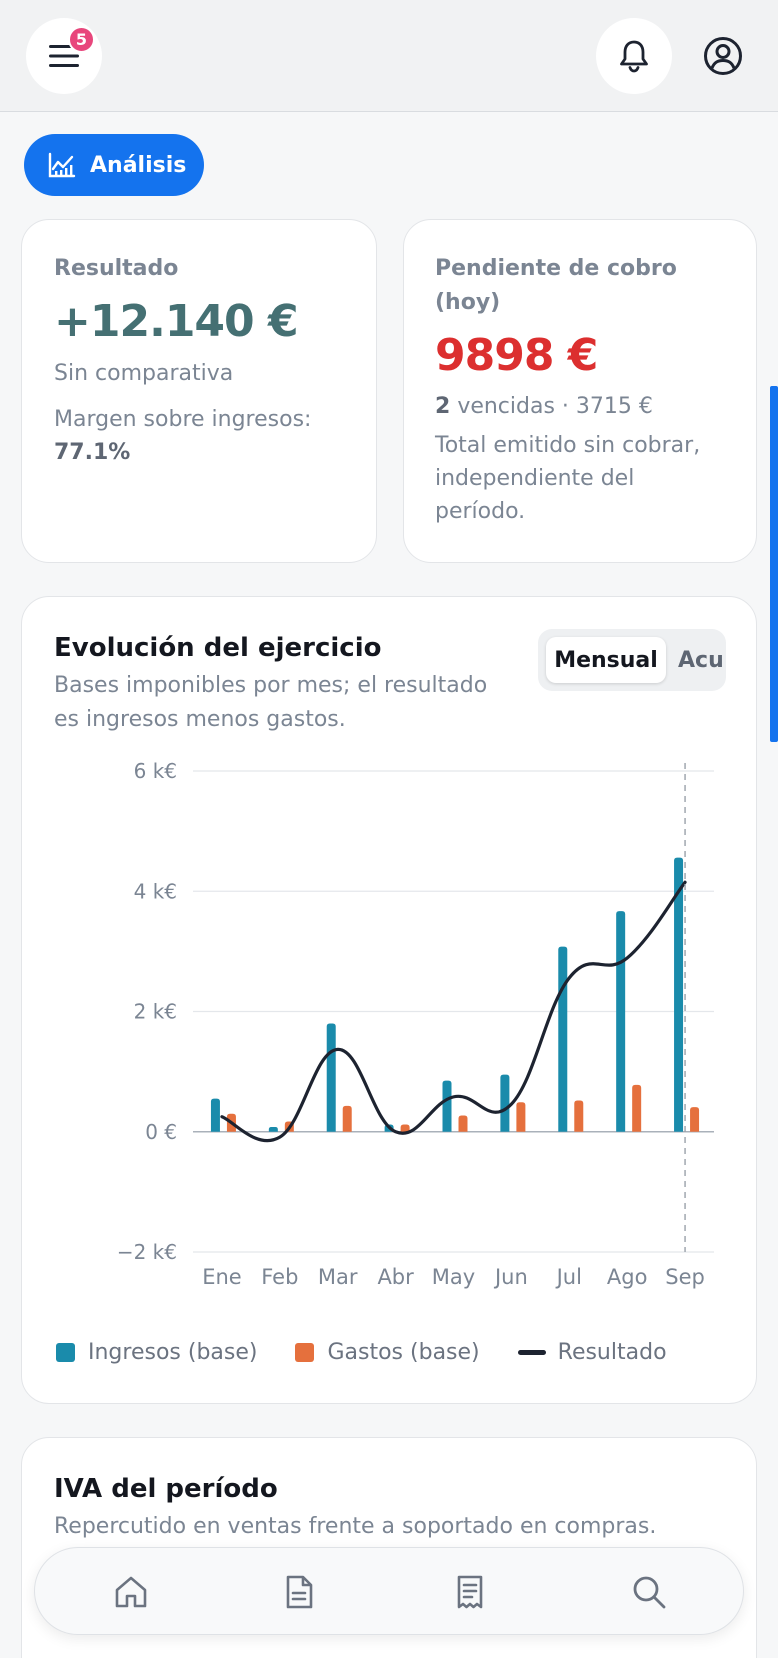 The height and width of the screenshot is (1658, 778). I want to click on legend-label-expenses: Gastos (base), so click(403, 1352).